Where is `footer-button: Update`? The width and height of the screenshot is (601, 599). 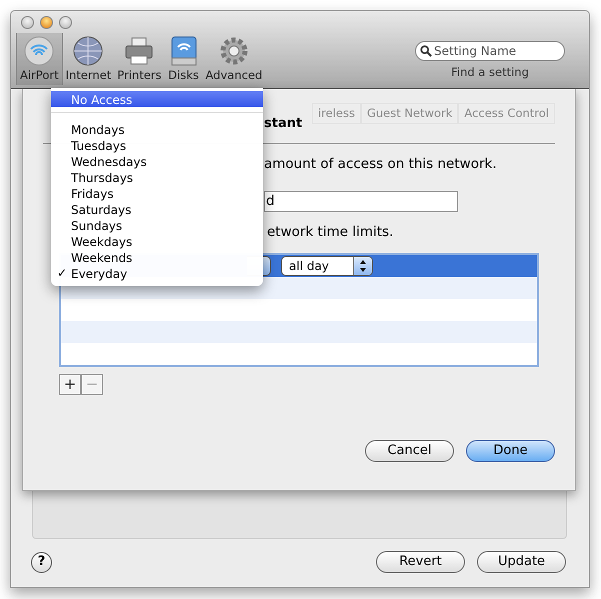 footer-button: Update is located at coordinates (521, 562).